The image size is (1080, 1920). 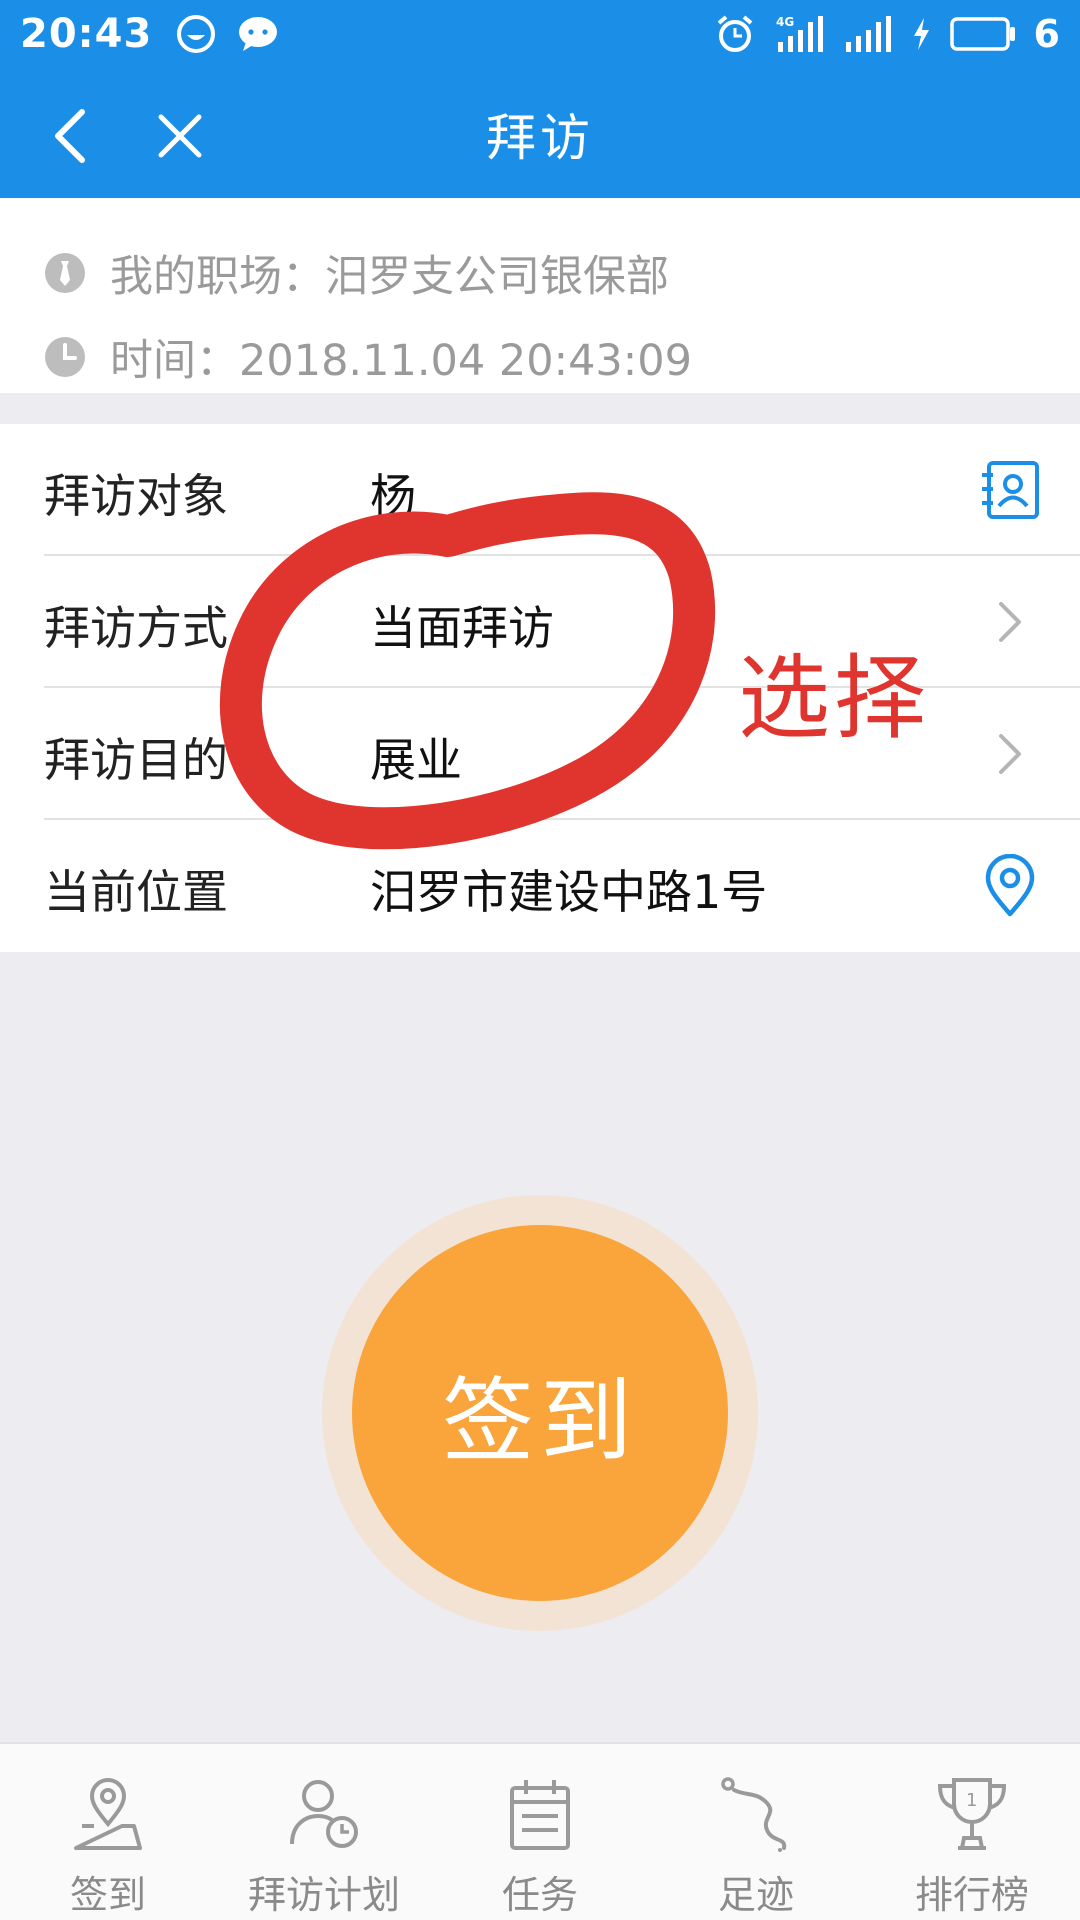 I want to click on location-map-icon, so click(x=108, y=1814).